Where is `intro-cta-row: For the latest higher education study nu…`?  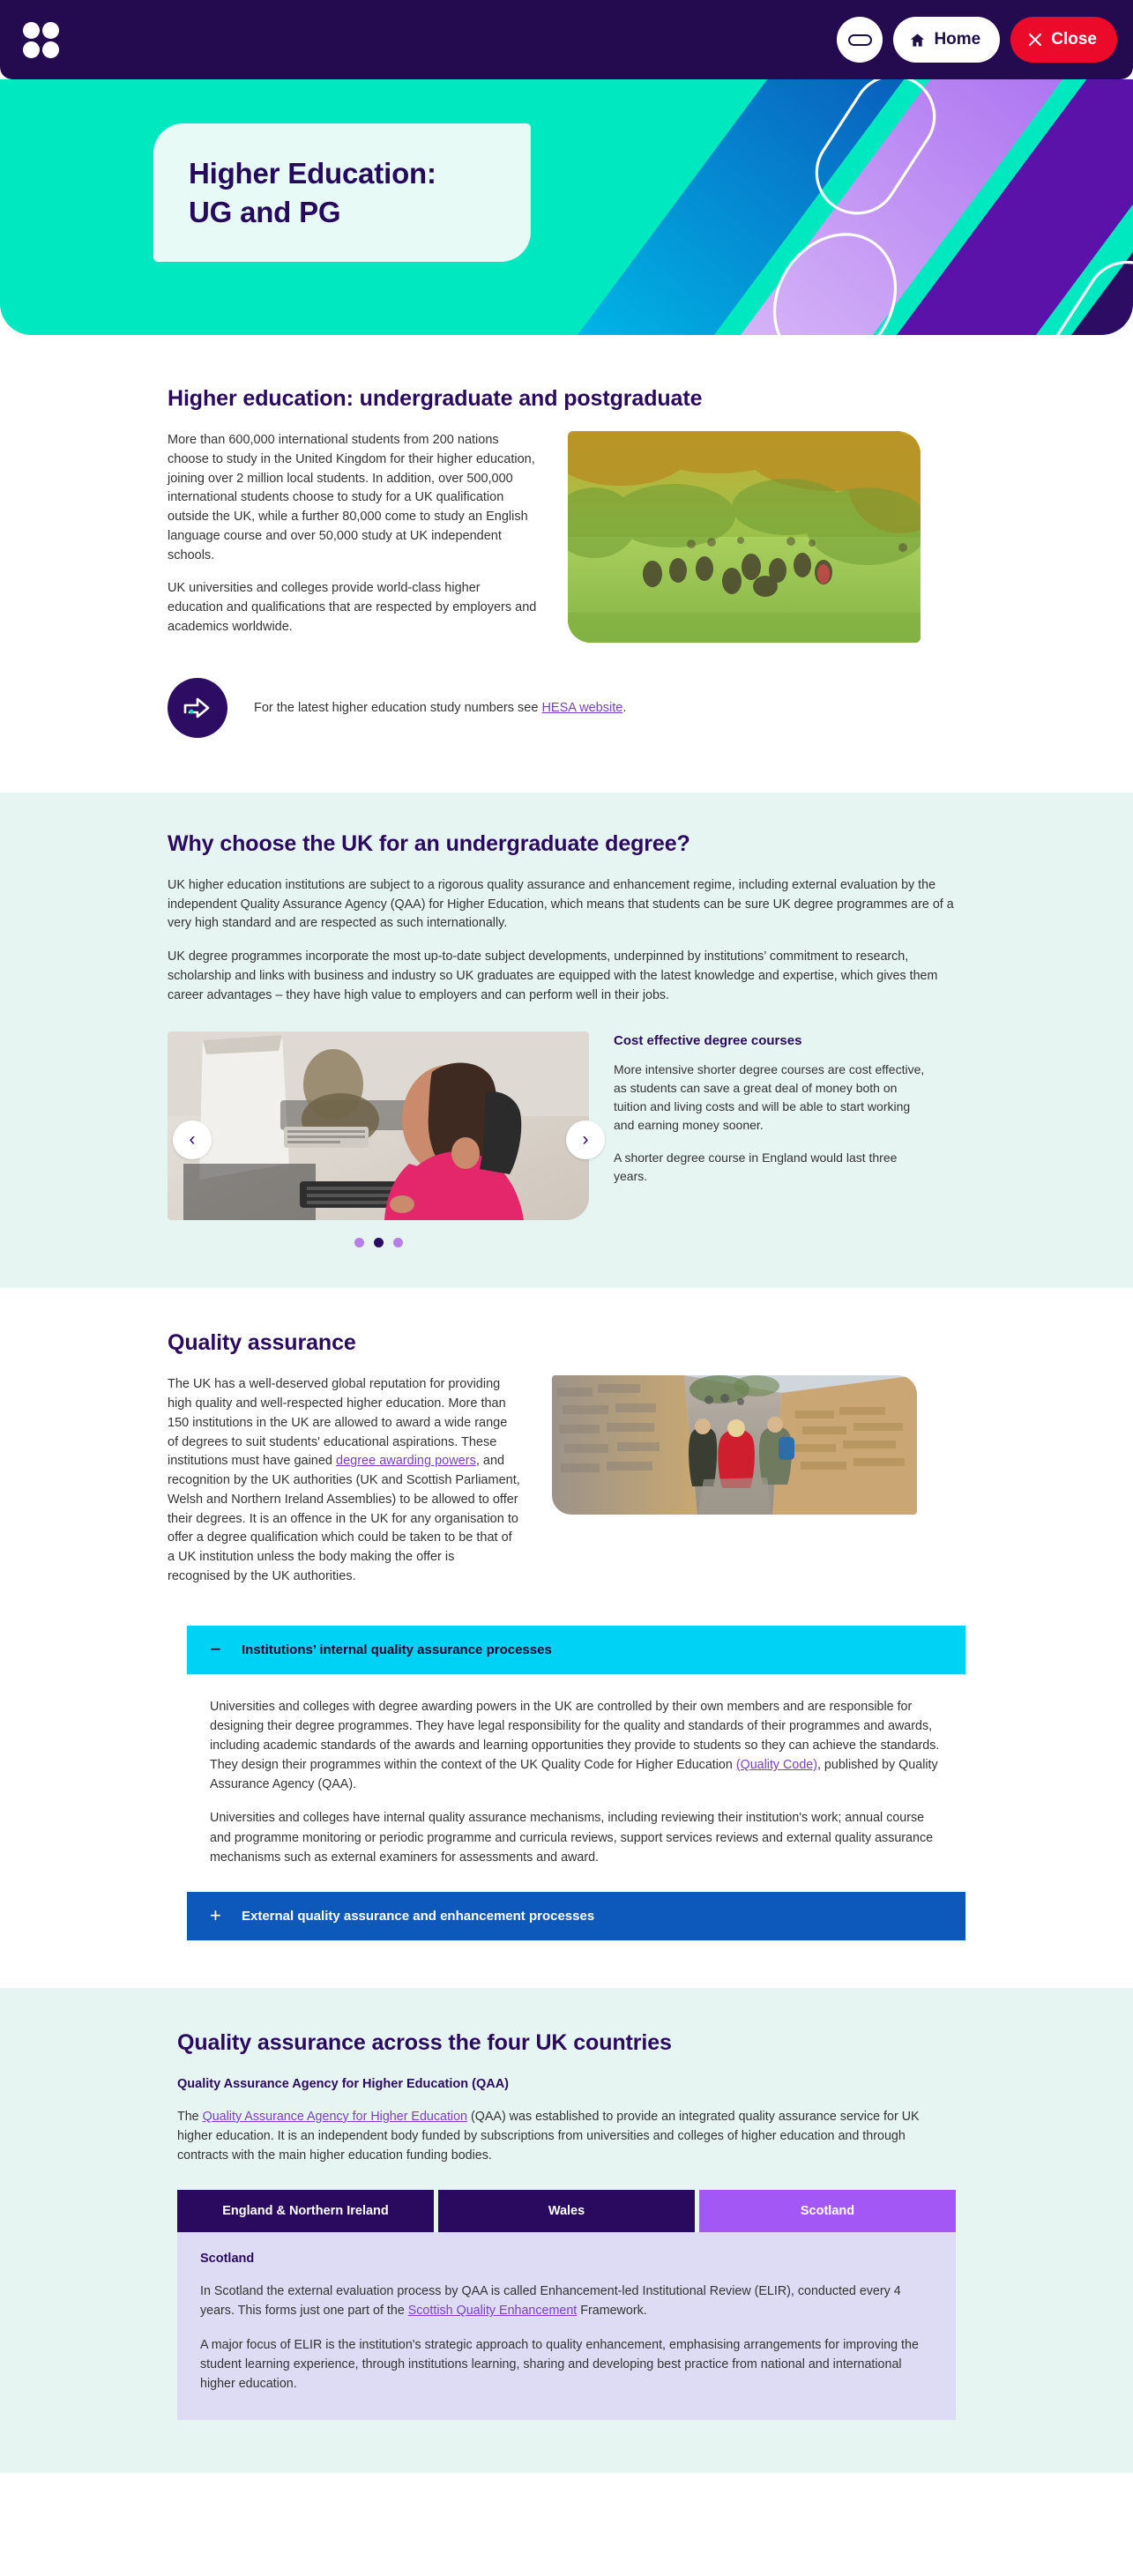
intro-cta-row: For the latest higher education study nu… is located at coordinates (566, 735).